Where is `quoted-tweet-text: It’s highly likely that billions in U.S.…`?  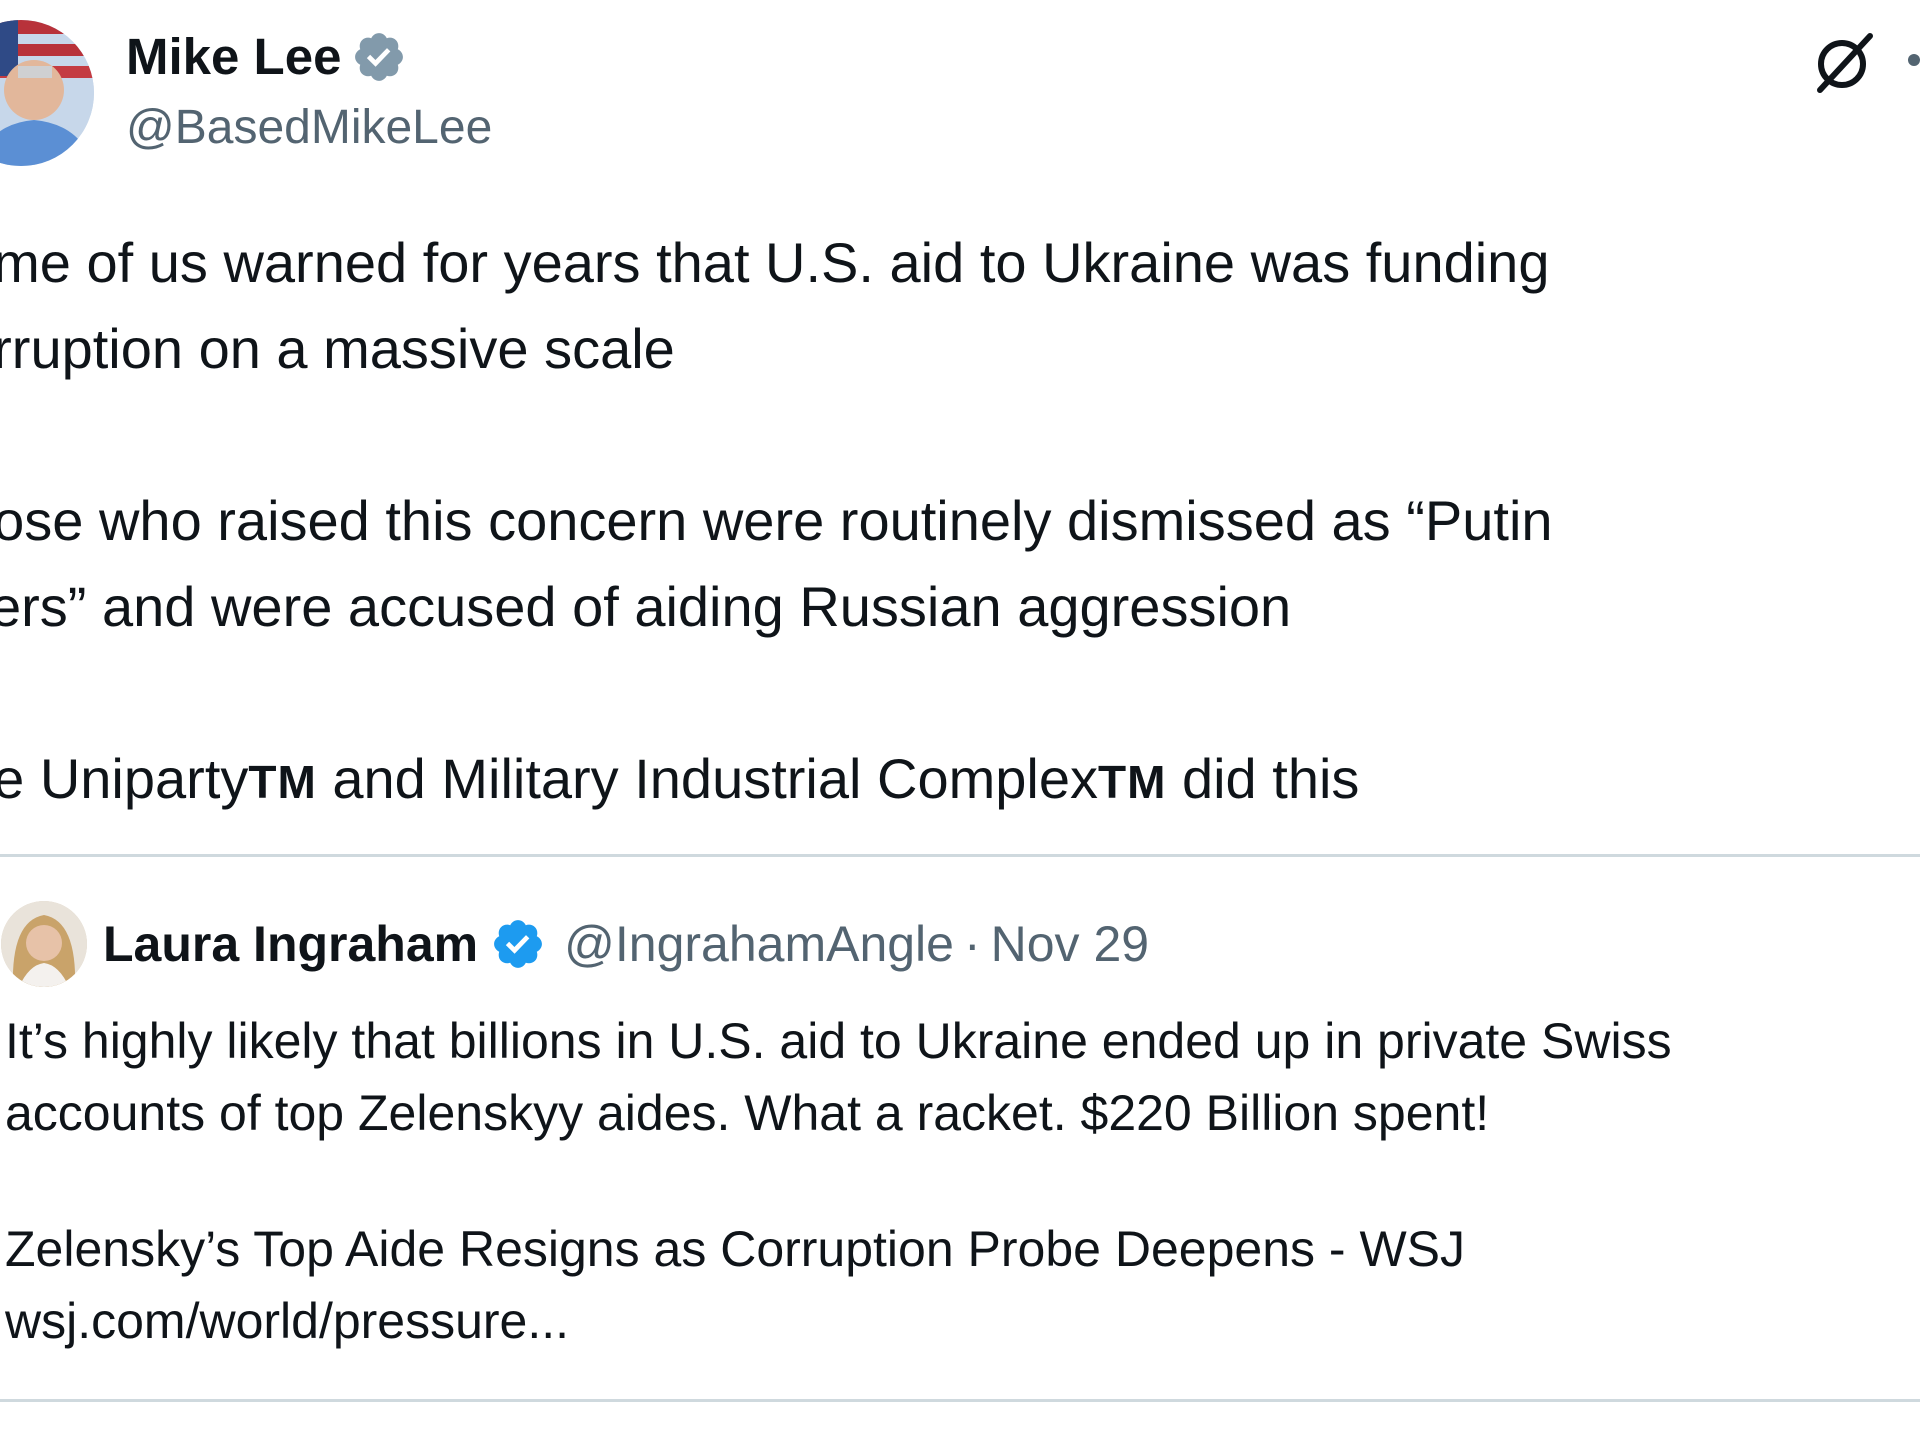
quoted-tweet-text: It’s highly likely that billions in U.S.… is located at coordinates (955, 1077).